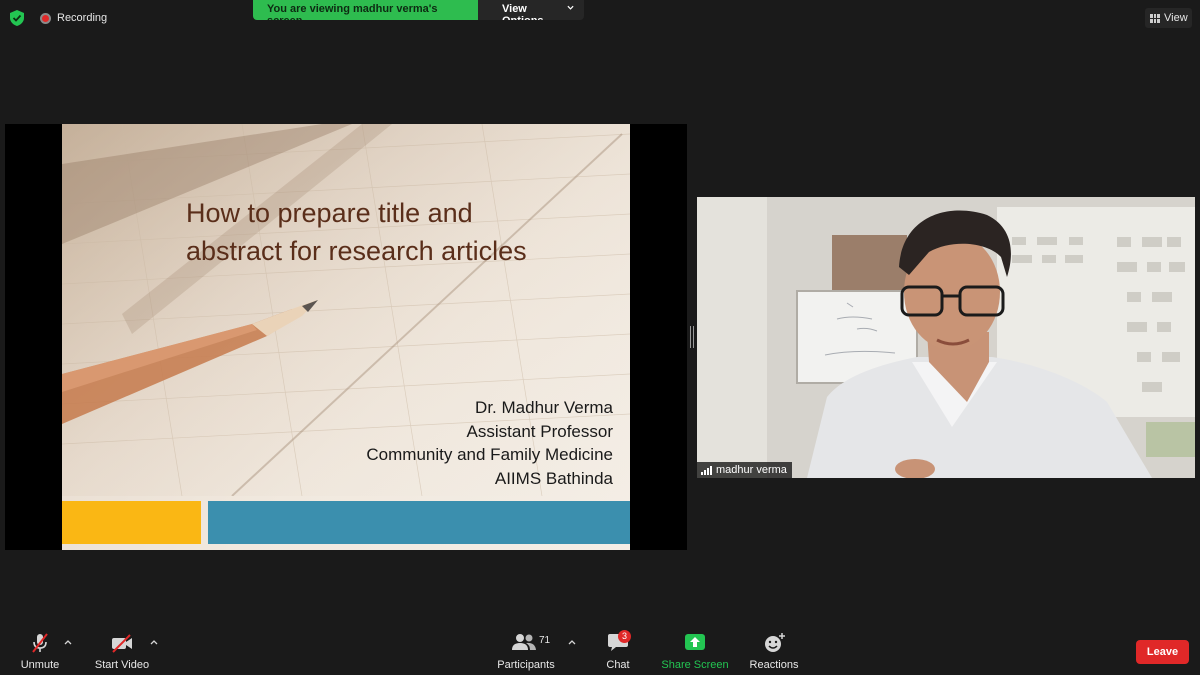  Describe the element at coordinates (695, 642) in the screenshot. I see `share-screen-arrow-icon` at that location.